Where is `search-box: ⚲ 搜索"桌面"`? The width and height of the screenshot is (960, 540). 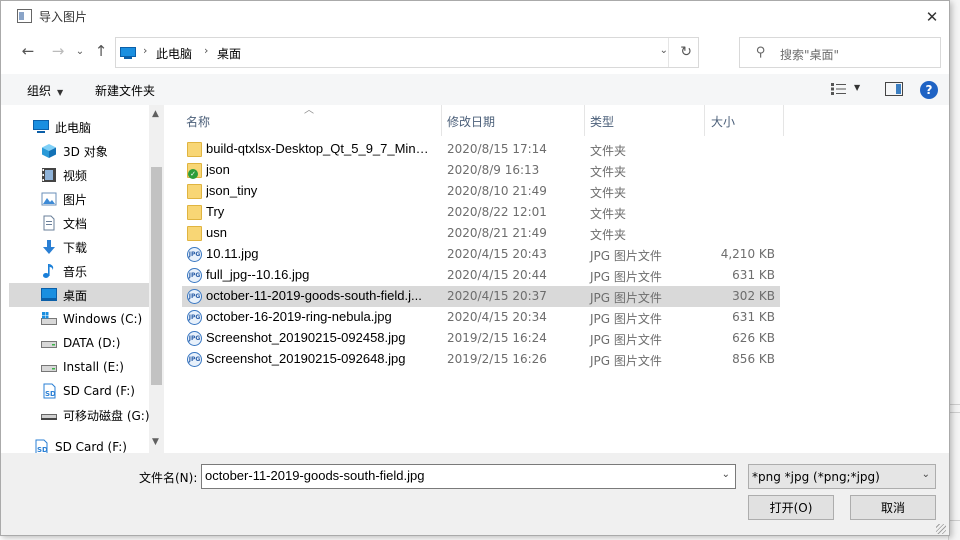
search-box: ⚲ 搜索"桌面" is located at coordinates (840, 52).